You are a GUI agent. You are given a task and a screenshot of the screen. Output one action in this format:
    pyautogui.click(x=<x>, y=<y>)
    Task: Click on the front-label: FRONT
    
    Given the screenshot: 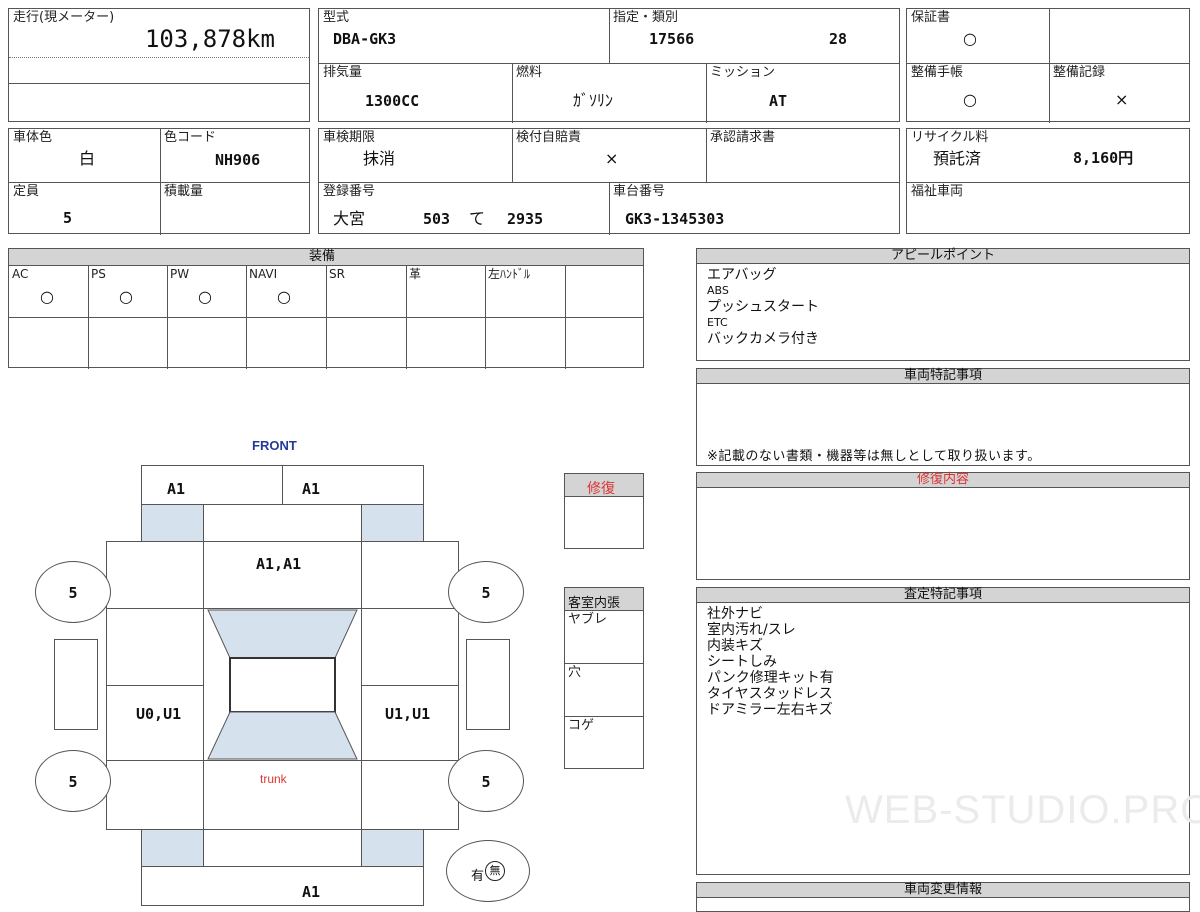 What is the action you would take?
    pyautogui.click(x=274, y=445)
    